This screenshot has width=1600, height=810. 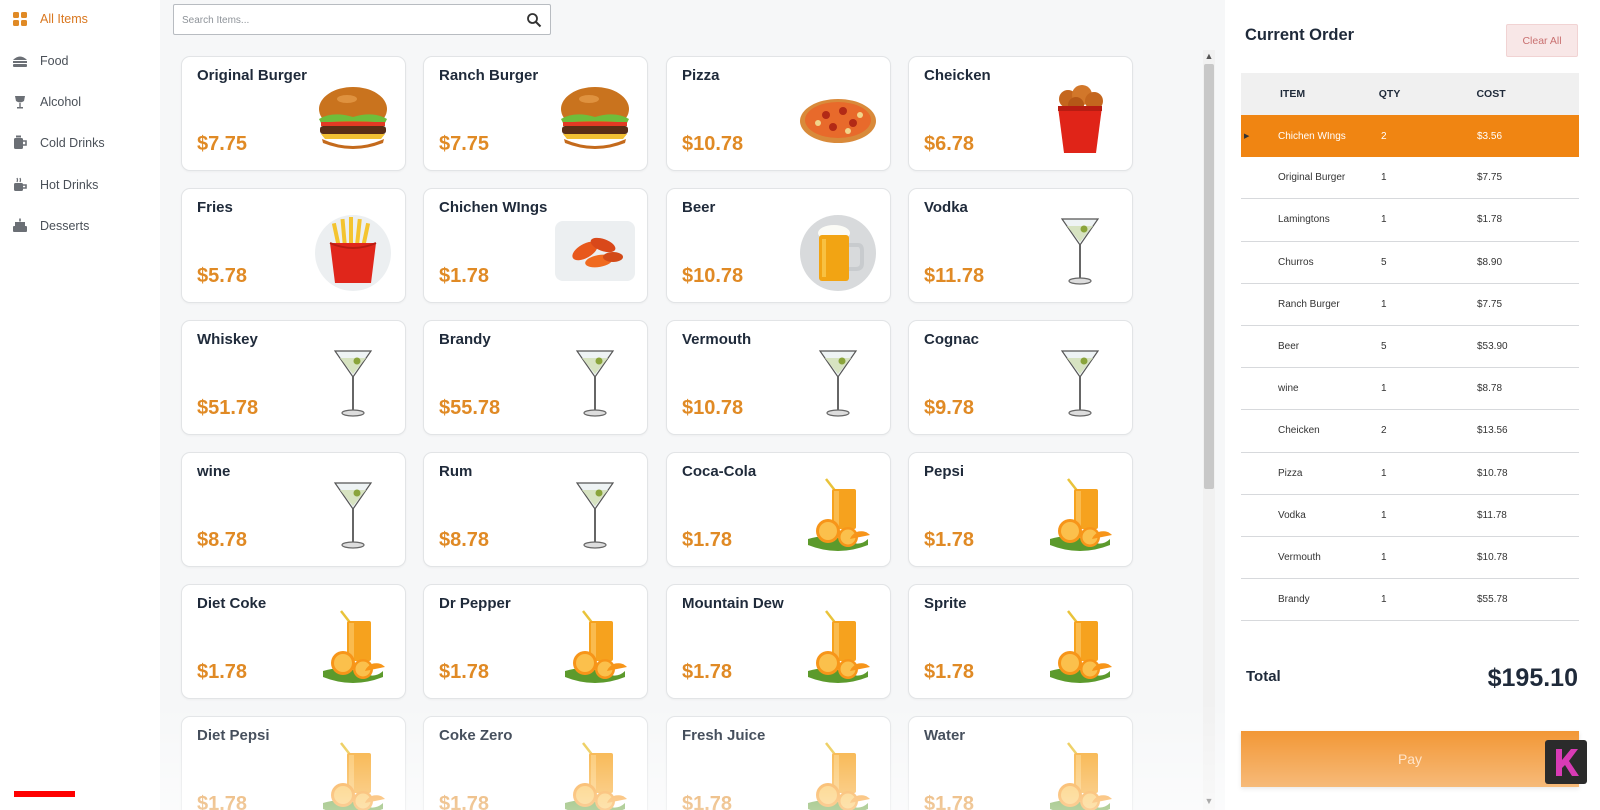 What do you see at coordinates (1490, 304) in the screenshot?
I see `order-item-cost: $7.75` at bounding box center [1490, 304].